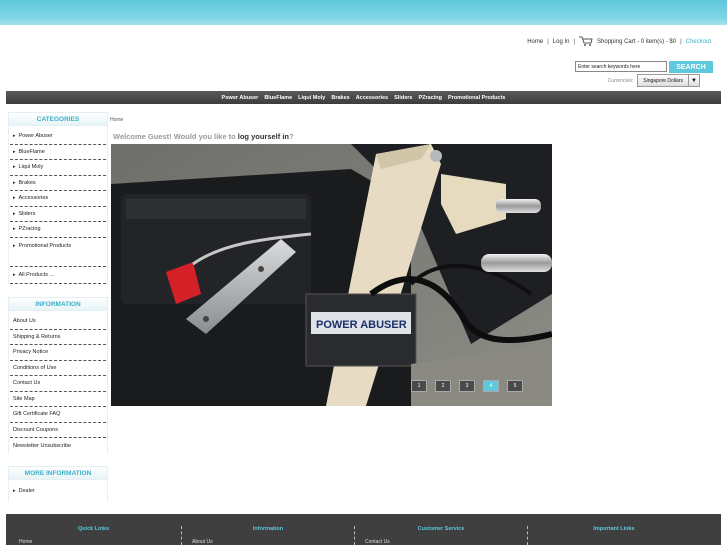  What do you see at coordinates (614, 529) in the screenshot?
I see `footer-heading: Important Links` at bounding box center [614, 529].